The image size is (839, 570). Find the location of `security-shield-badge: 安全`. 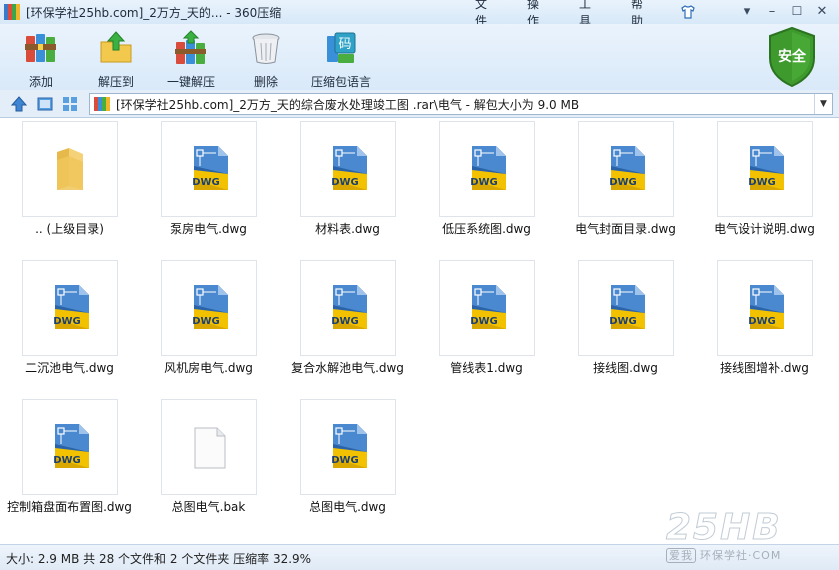

security-shield-badge: 安全 is located at coordinates (792, 57).